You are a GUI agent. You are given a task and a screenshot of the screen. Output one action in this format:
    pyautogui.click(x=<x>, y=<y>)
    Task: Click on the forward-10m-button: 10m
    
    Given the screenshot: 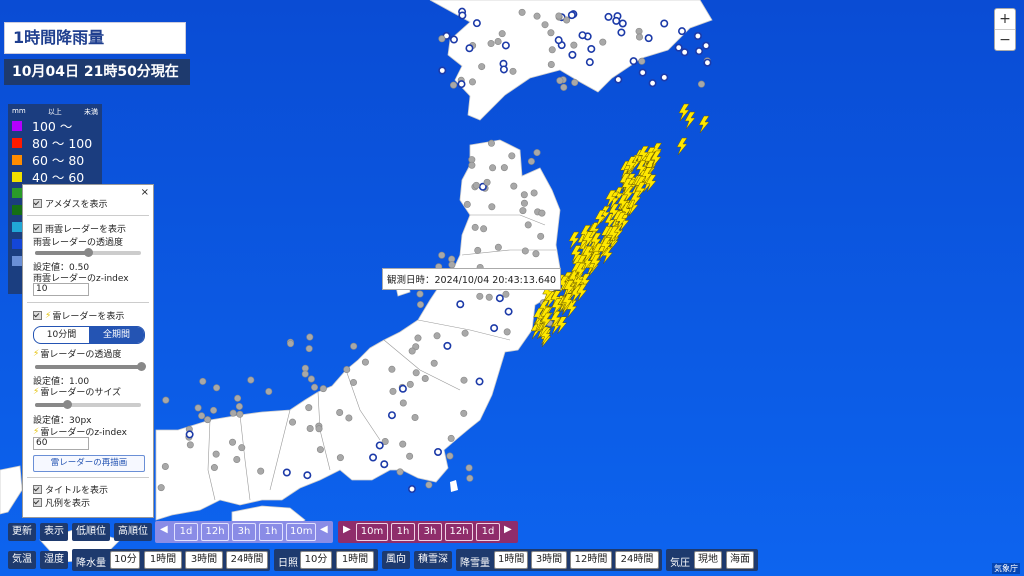 What is the action you would take?
    pyautogui.click(x=372, y=532)
    